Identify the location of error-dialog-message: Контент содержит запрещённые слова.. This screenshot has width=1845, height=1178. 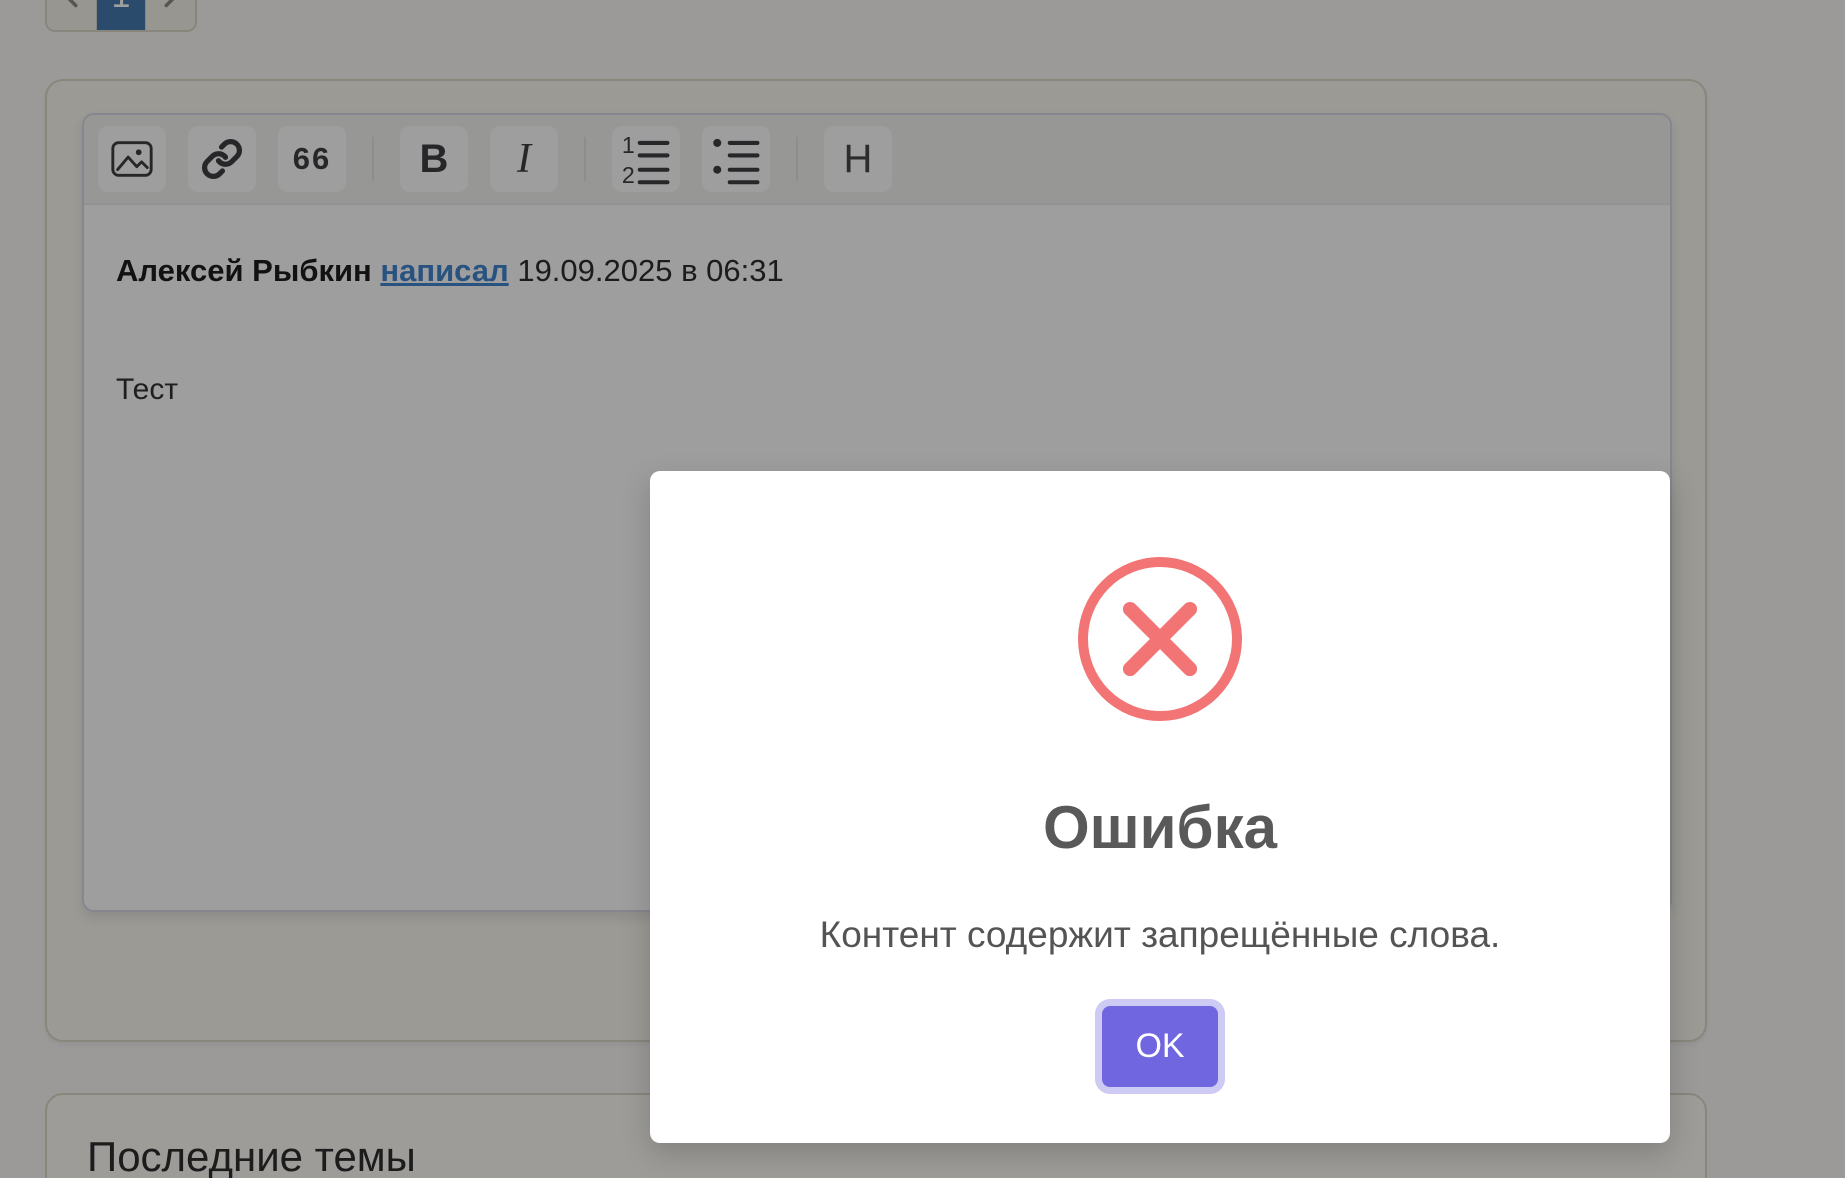
(1160, 934).